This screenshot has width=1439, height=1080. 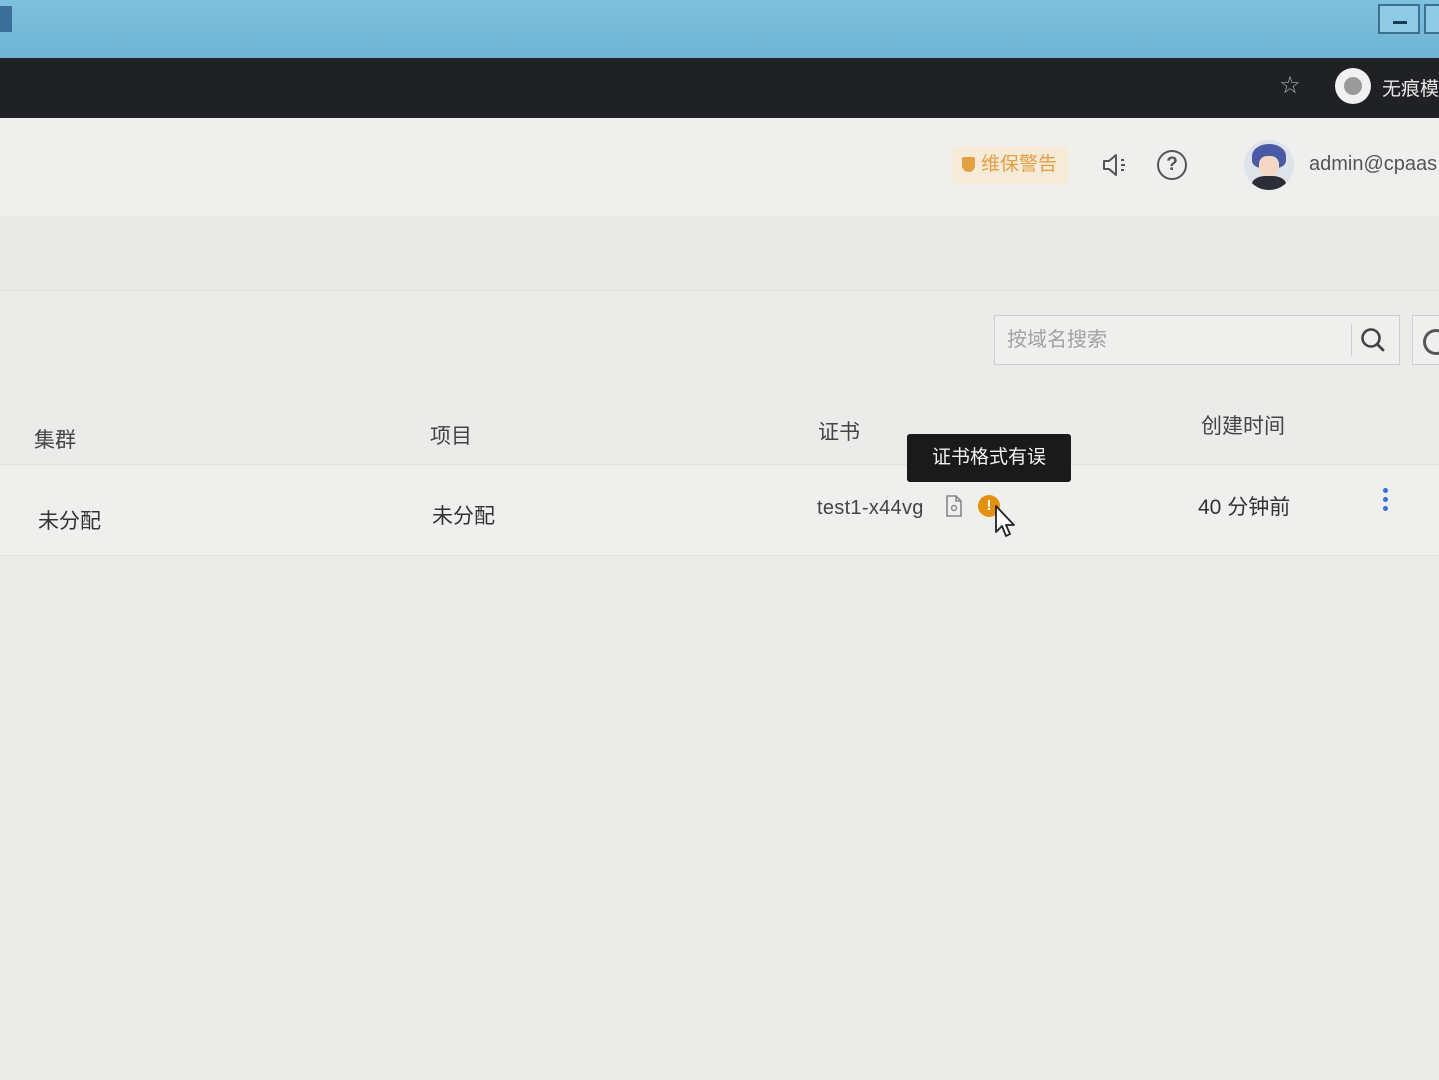 I want to click on os-title-bar, so click(x=719, y=29).